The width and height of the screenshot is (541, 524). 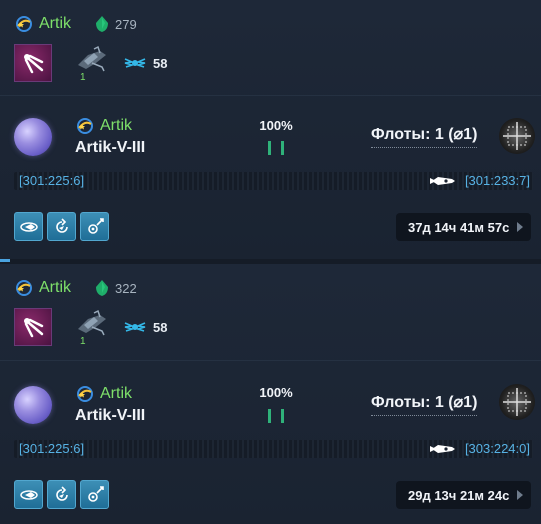 I want to click on mission-header: Artik 322, so click(x=75, y=288).